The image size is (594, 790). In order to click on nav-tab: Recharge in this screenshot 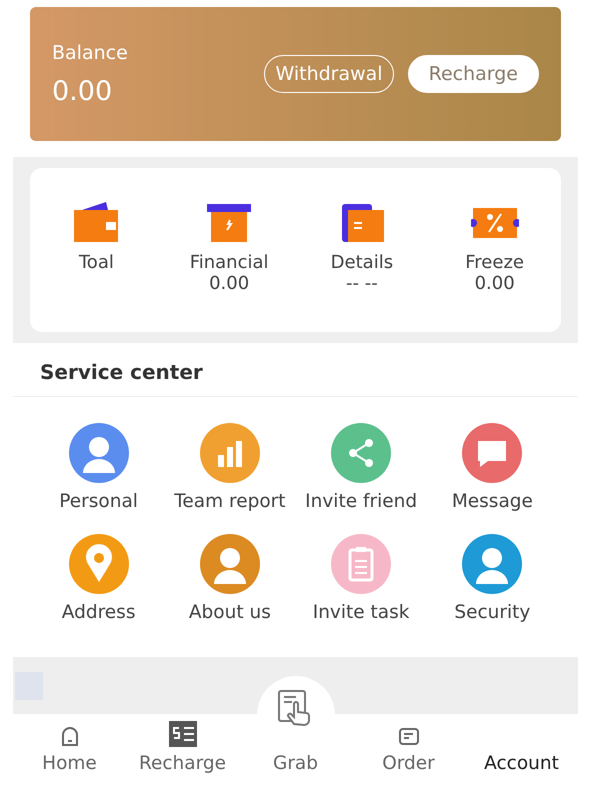, I will do `click(182, 752)`.